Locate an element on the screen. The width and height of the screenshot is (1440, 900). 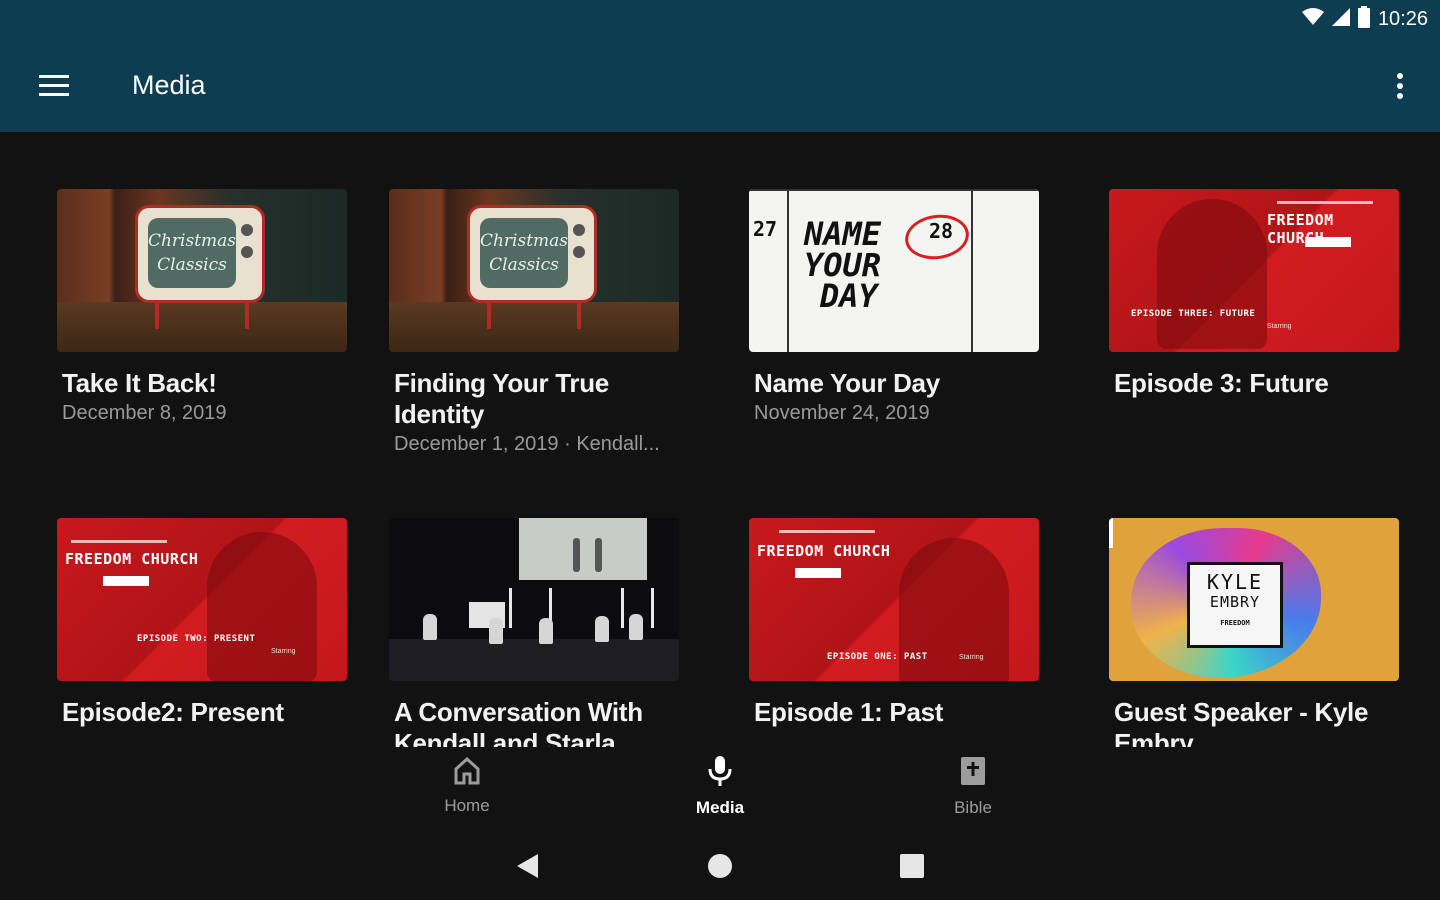
media-card-conversation-kendall-starla: A Conversation With Kendall and Starla is located at coordinates (534, 632).